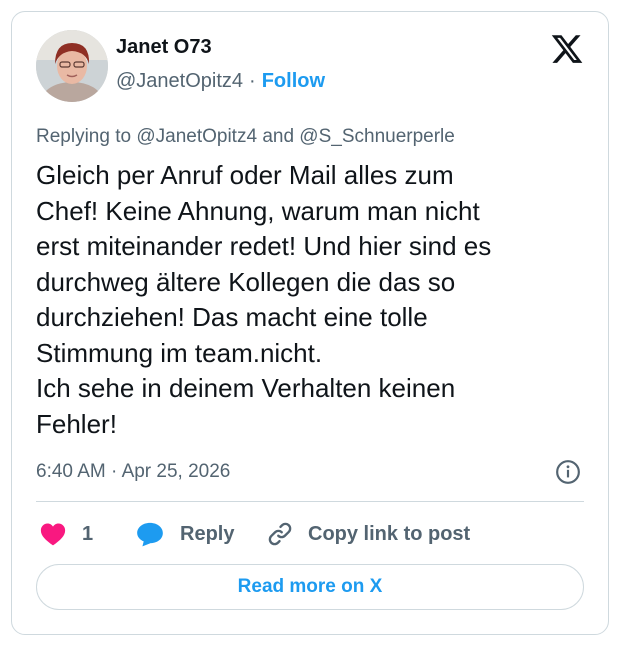  What do you see at coordinates (88, 533) in the screenshot?
I see `like-count: 1` at bounding box center [88, 533].